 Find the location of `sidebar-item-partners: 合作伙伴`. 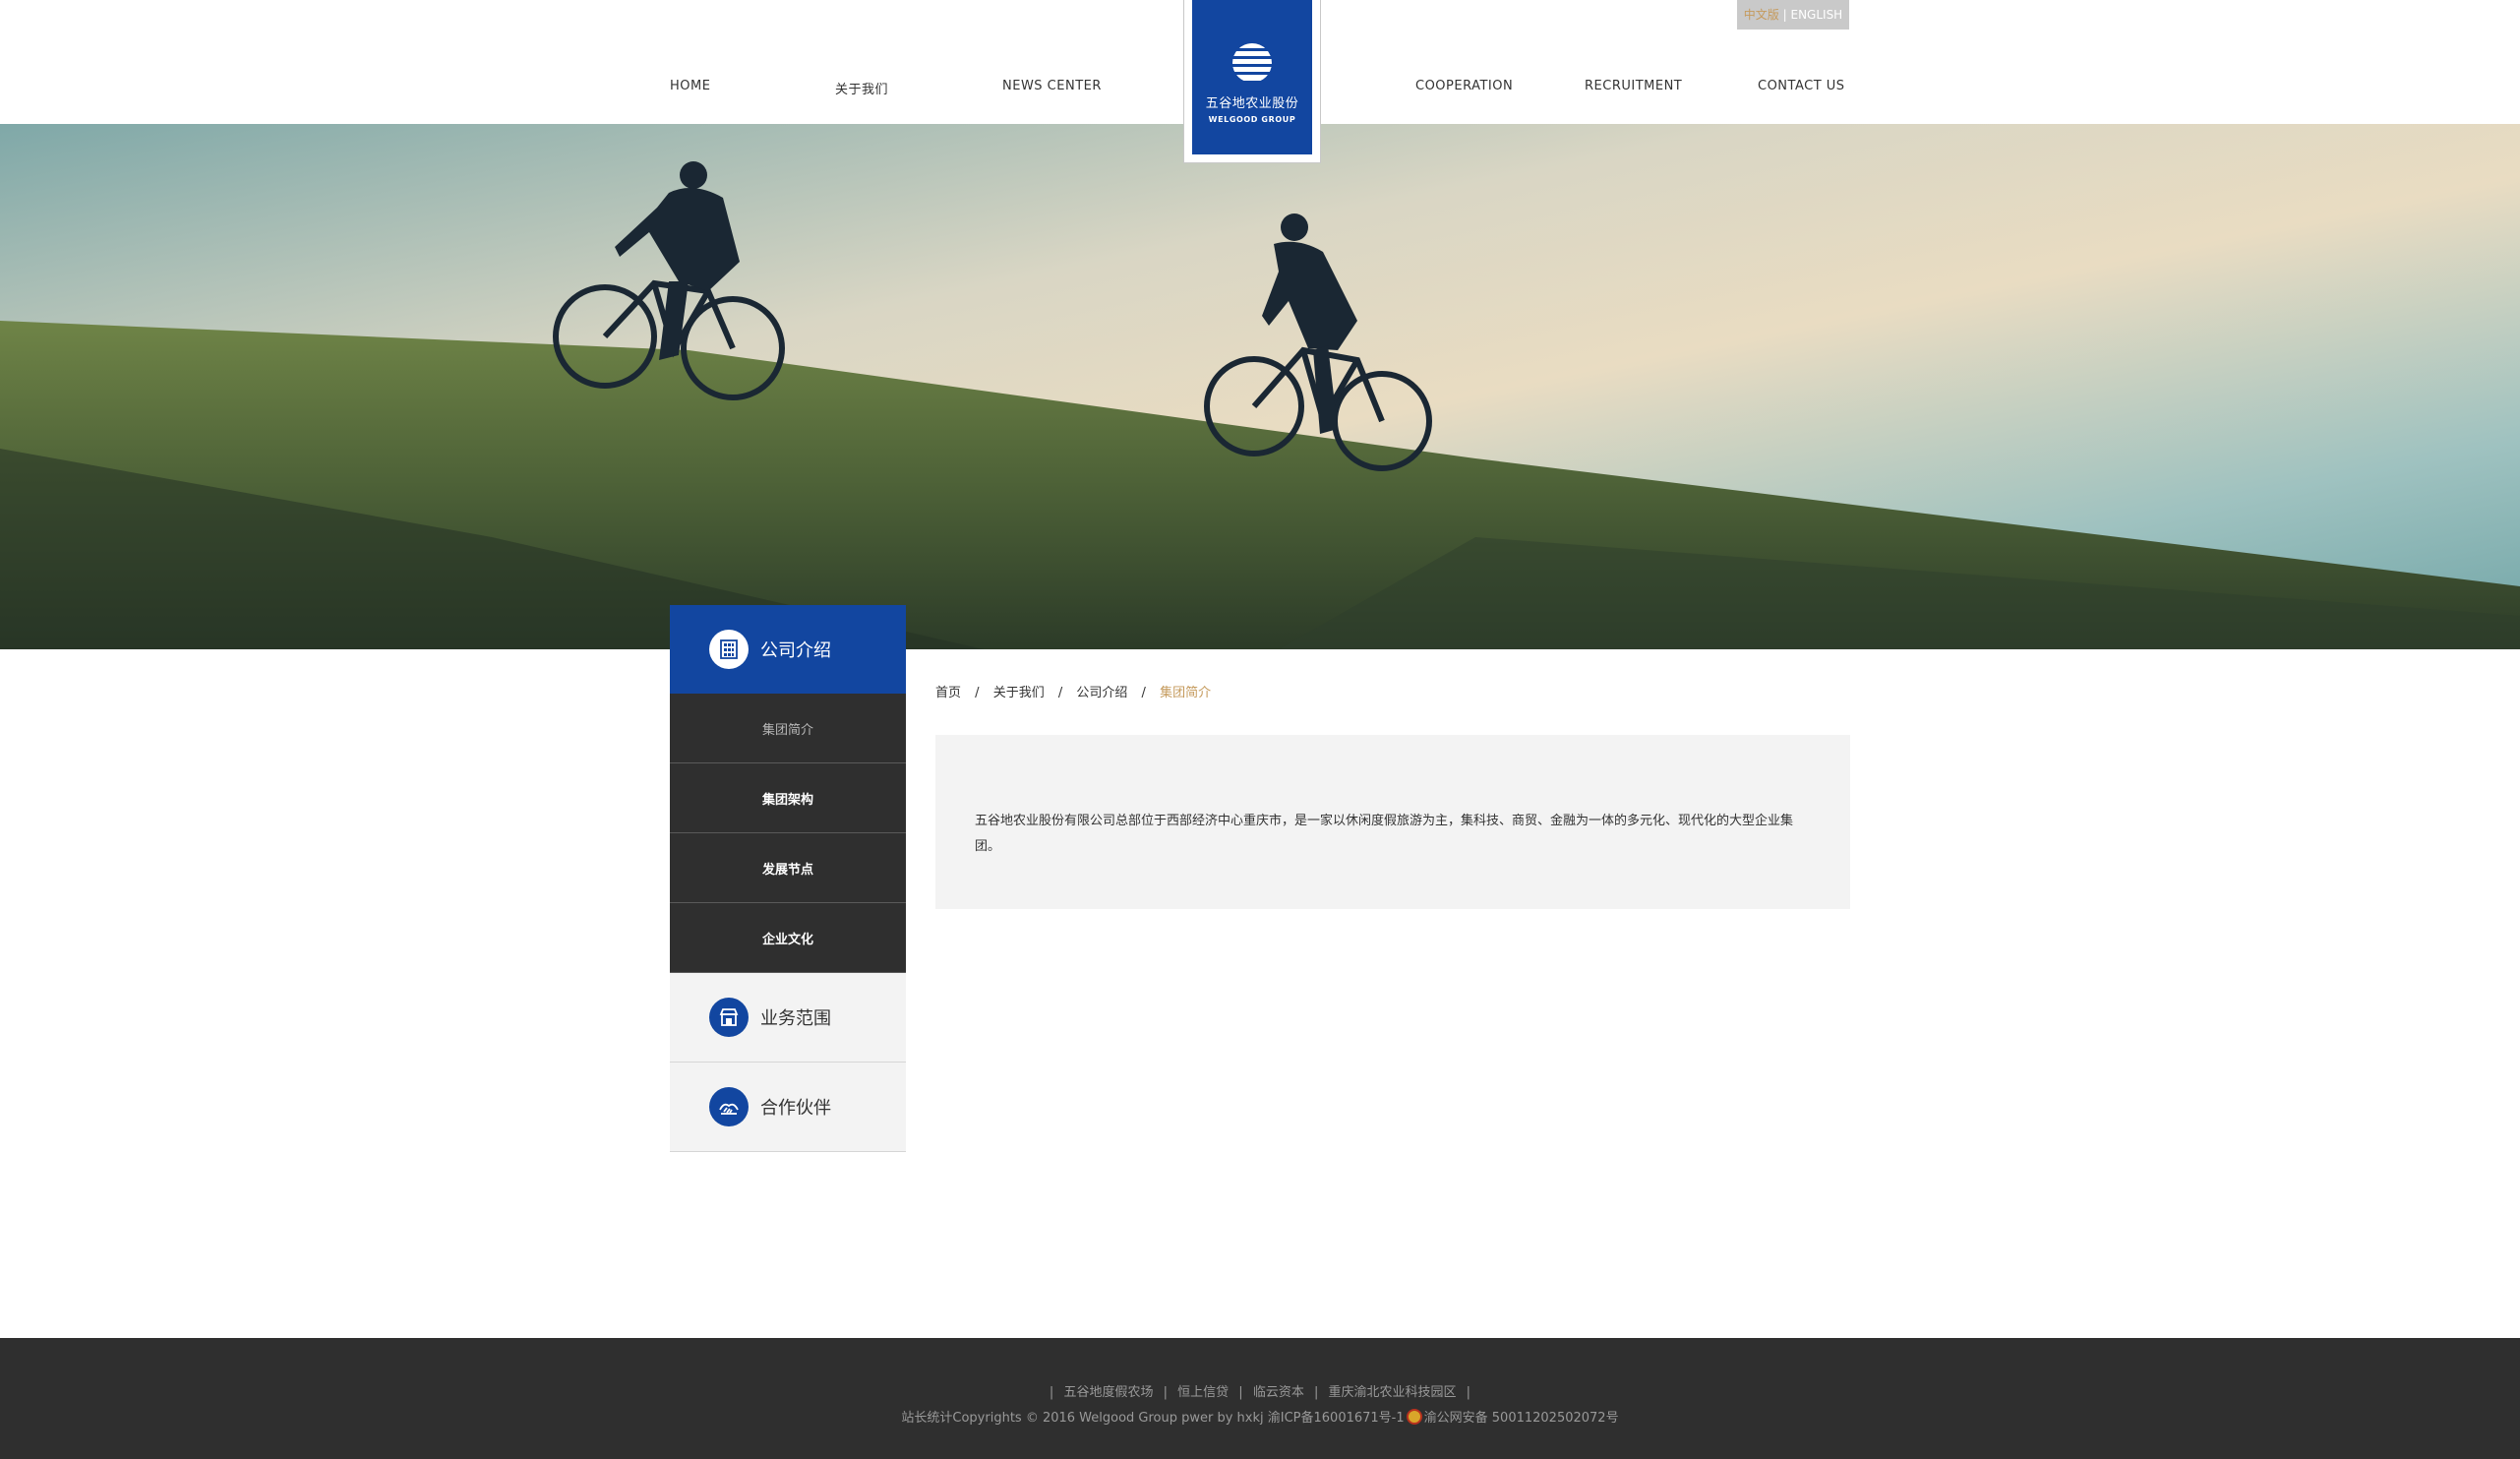

sidebar-item-partners: 合作伙伴 is located at coordinates (788, 1107).